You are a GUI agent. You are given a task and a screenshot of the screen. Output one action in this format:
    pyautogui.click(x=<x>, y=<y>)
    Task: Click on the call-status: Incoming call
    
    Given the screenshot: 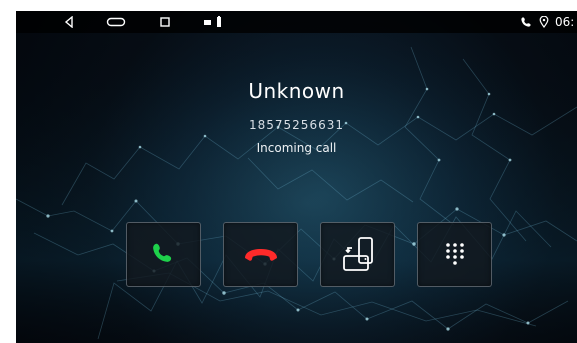 What is the action you would take?
    pyautogui.click(x=296, y=148)
    